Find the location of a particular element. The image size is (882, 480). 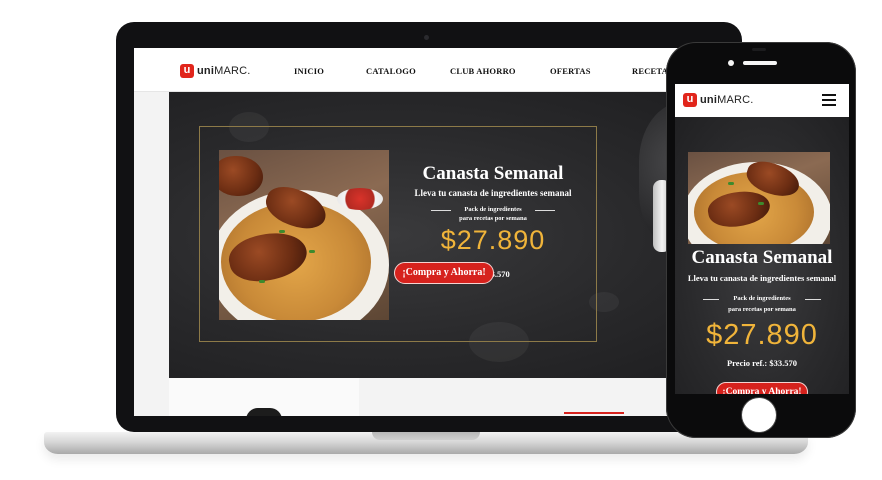

promo-title: Canasta Semanal is located at coordinates (493, 173).